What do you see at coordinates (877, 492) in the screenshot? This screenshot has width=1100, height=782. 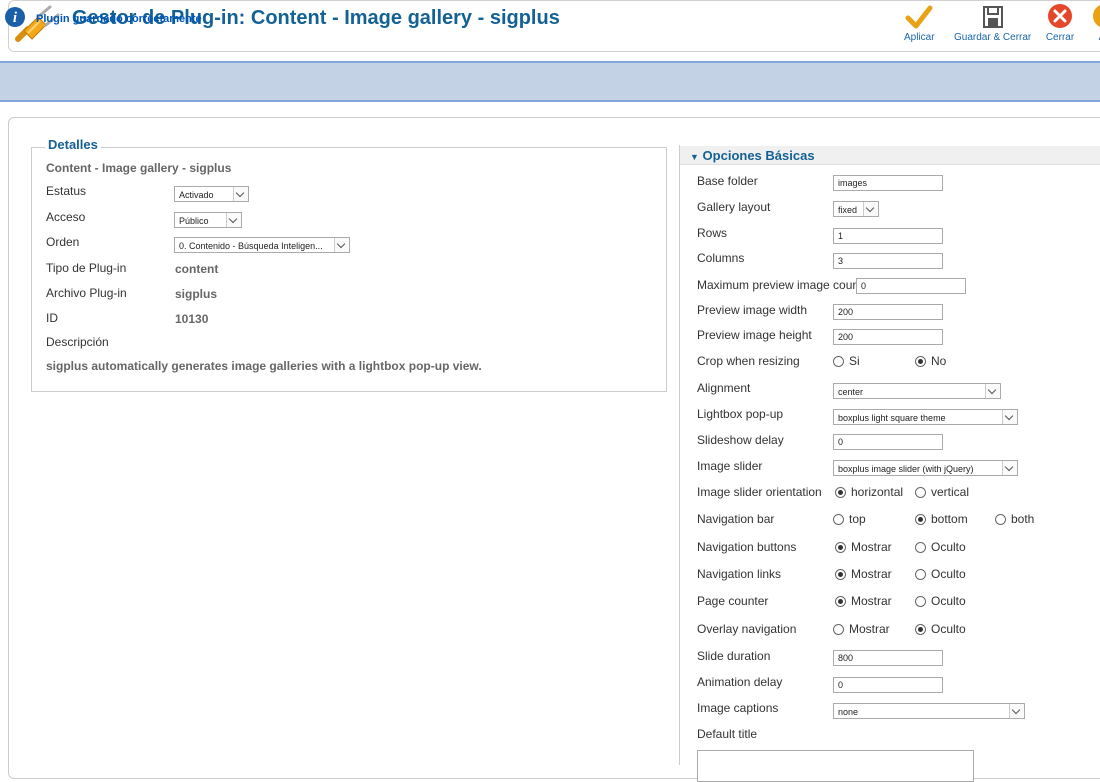 I see `orientation-horizontal-label: horizontal` at bounding box center [877, 492].